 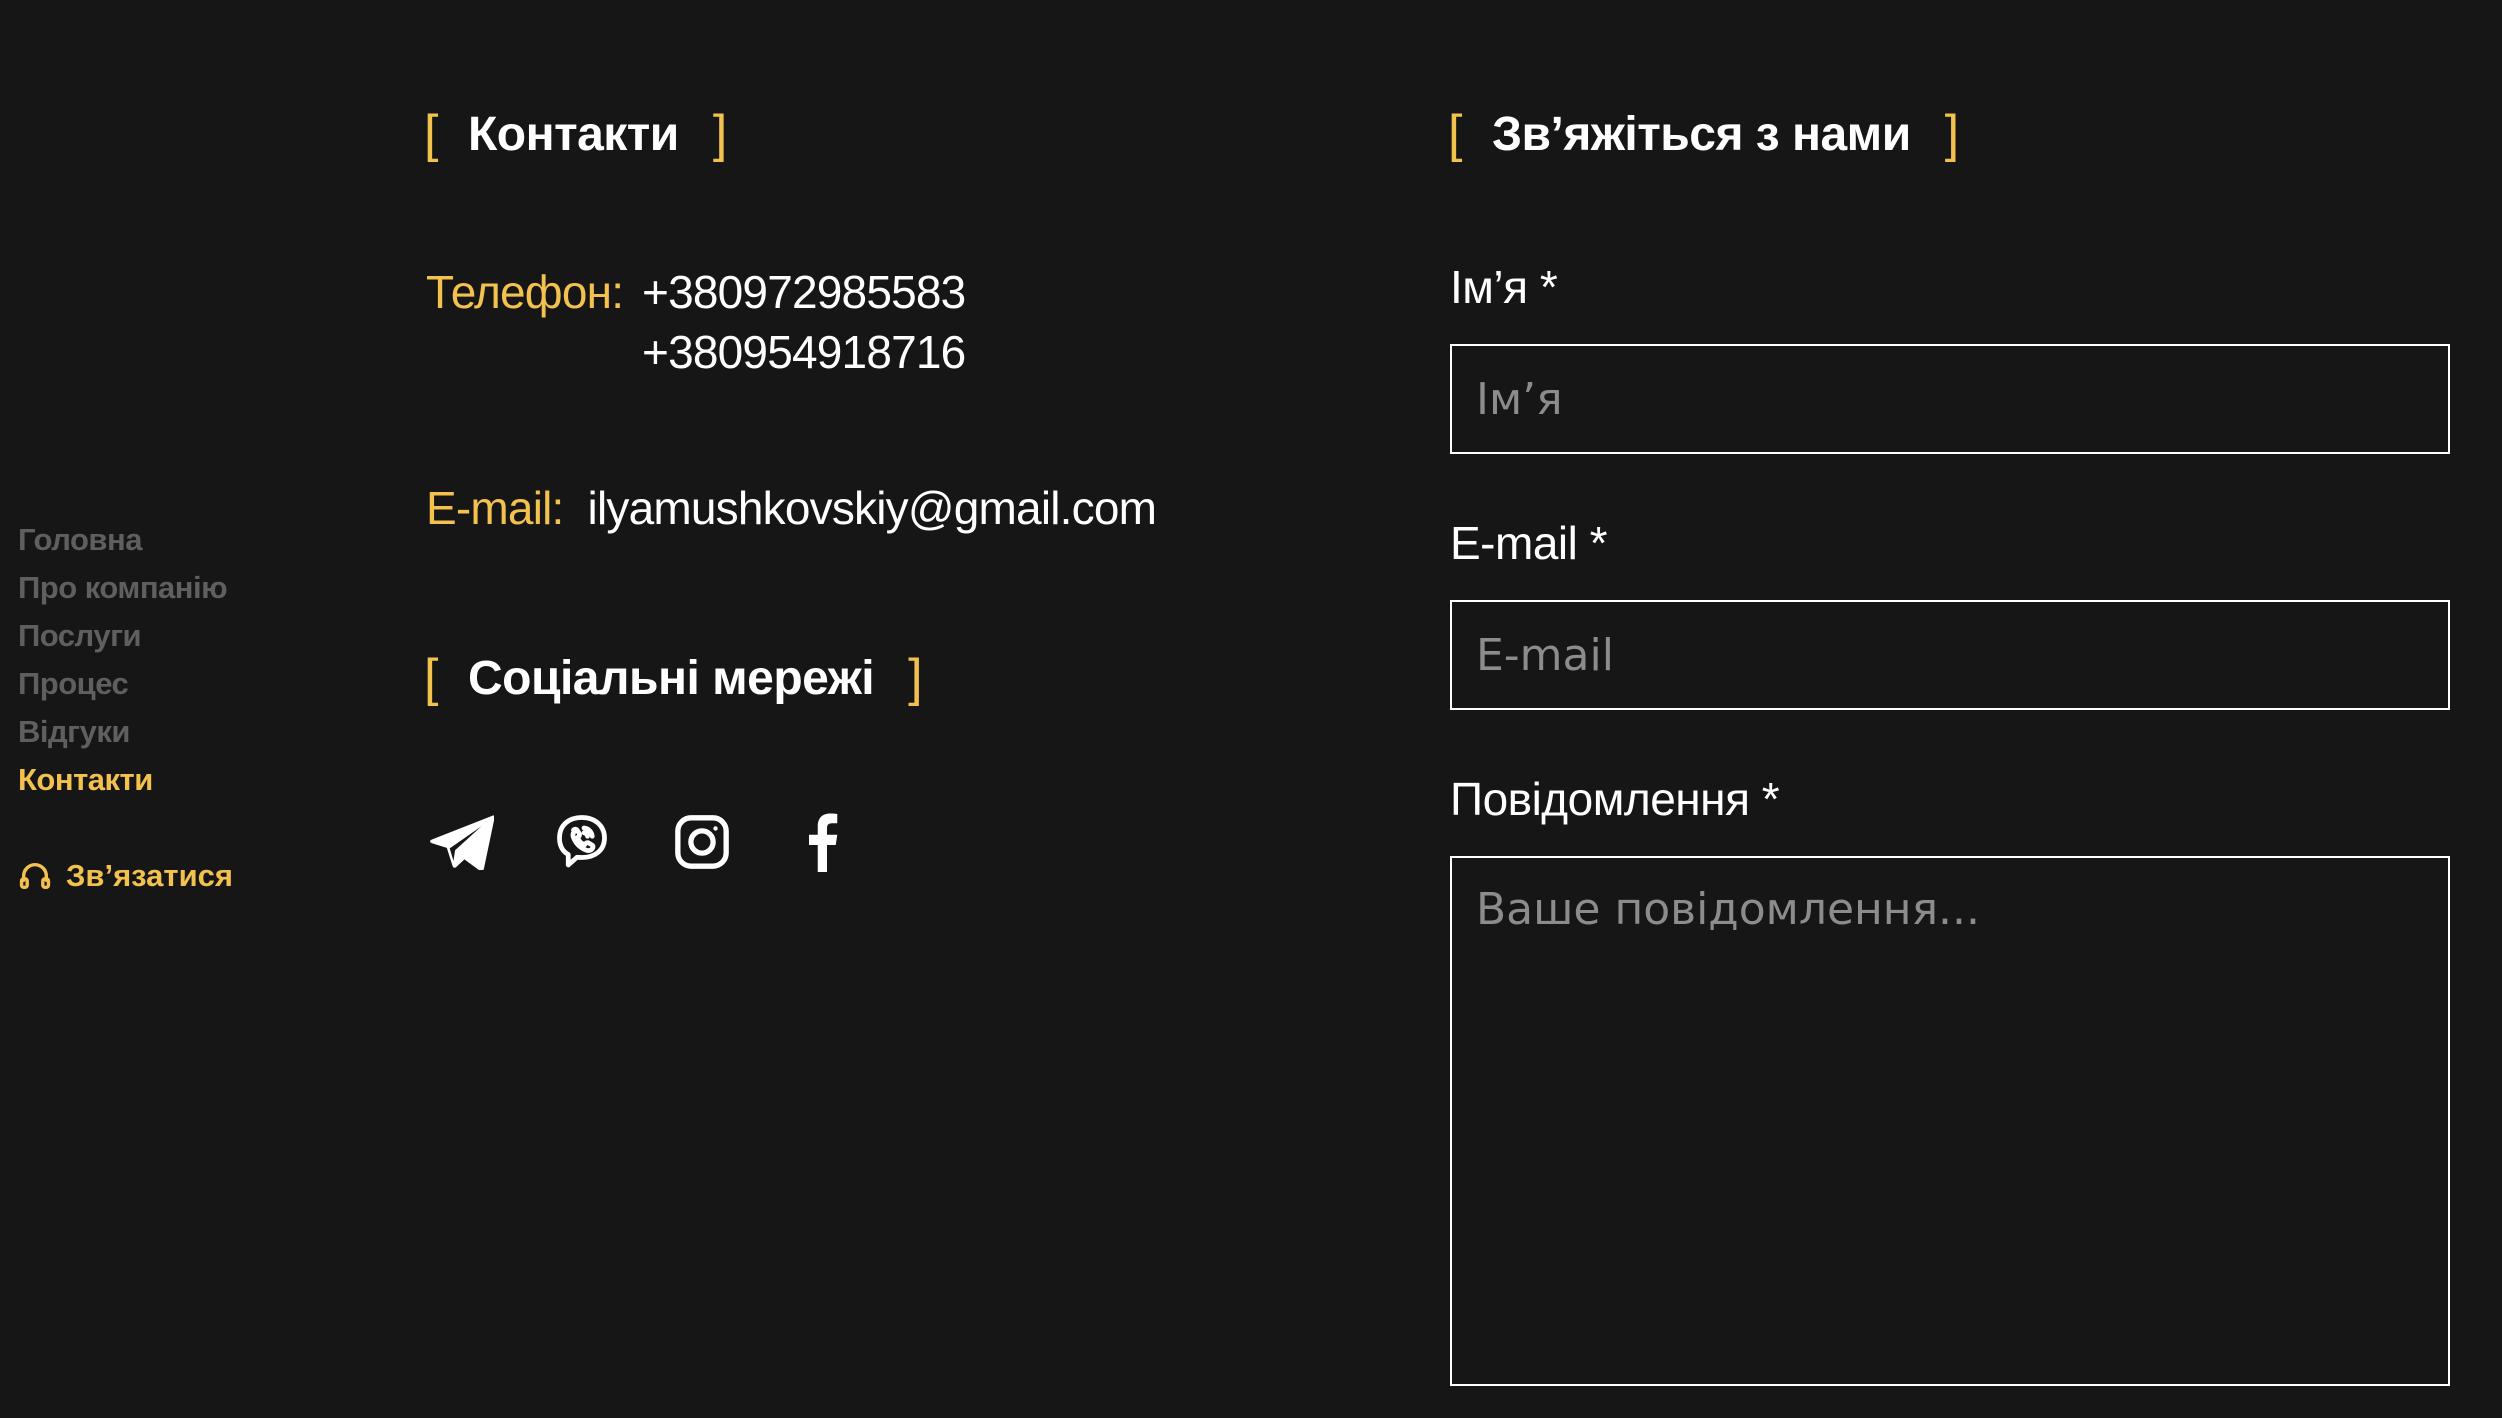 What do you see at coordinates (872, 508) in the screenshot?
I see `email-address: ilyamushkovskiy@gmail.com` at bounding box center [872, 508].